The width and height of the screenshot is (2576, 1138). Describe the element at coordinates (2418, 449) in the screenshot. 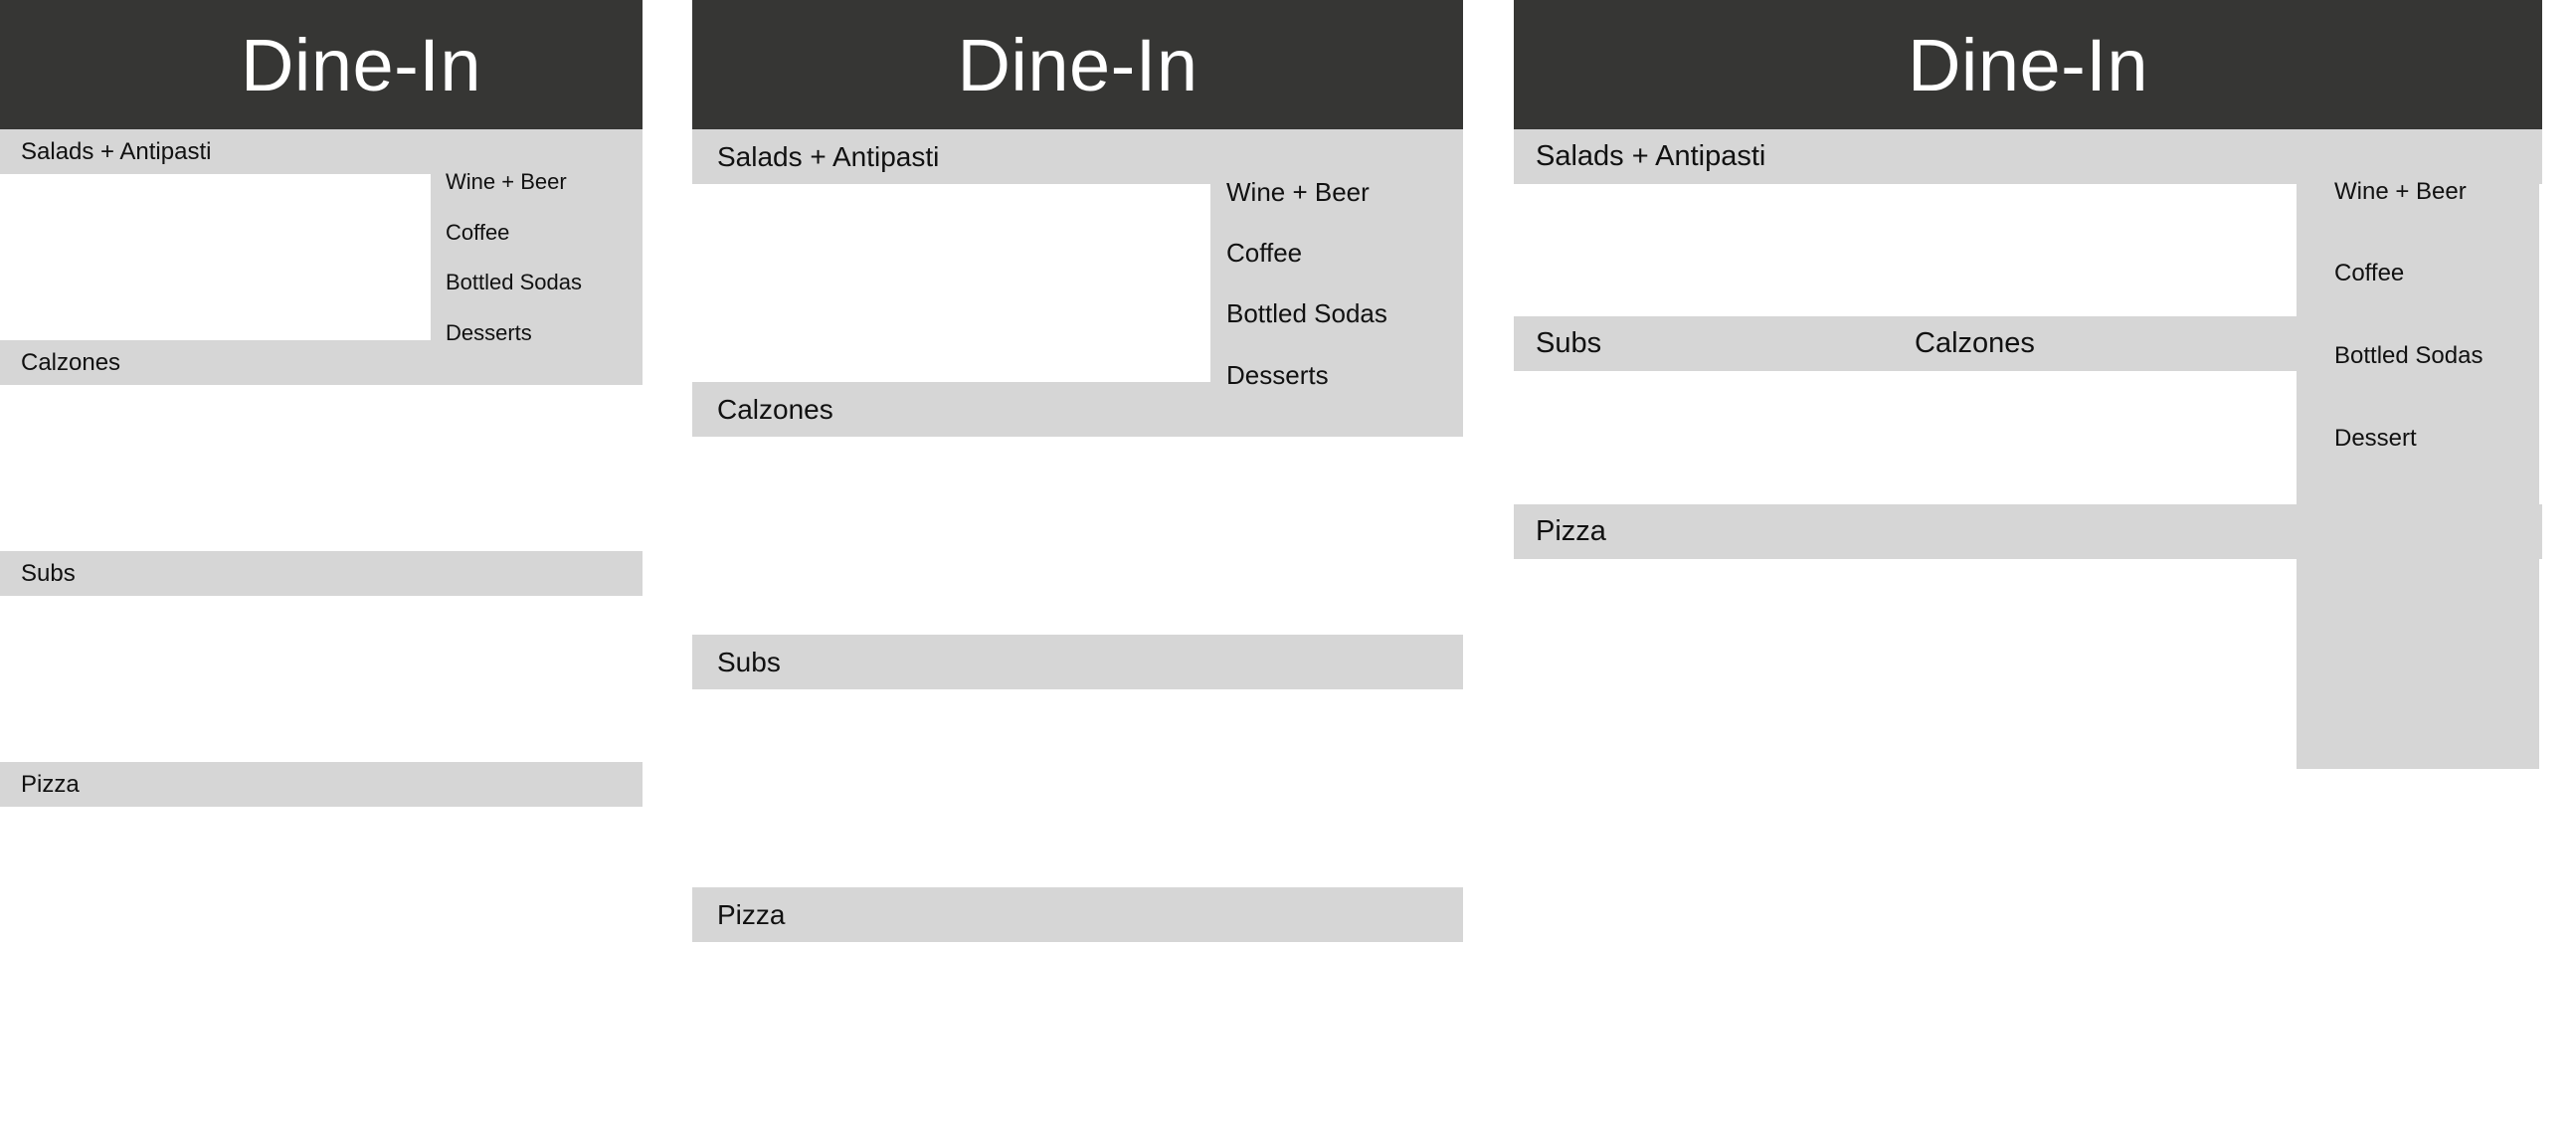

I see `drinks-sidebar: Wine + Beer Coffee Bottled Sodas Dessert` at that location.